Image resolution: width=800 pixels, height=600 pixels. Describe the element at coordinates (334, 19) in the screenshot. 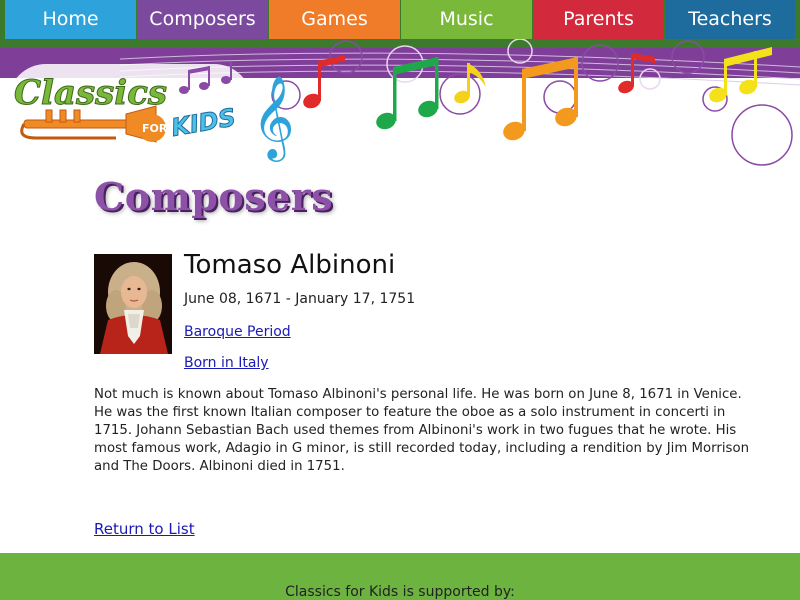

I see `nav-games: Games` at that location.